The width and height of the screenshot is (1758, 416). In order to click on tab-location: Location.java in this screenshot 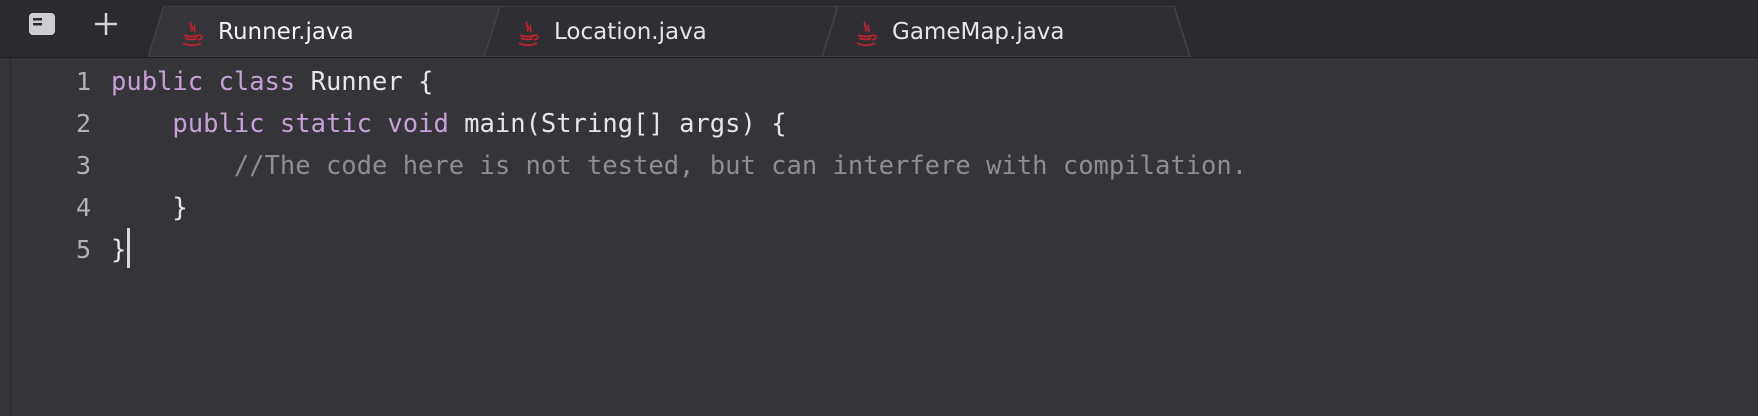, I will do `click(674, 31)`.